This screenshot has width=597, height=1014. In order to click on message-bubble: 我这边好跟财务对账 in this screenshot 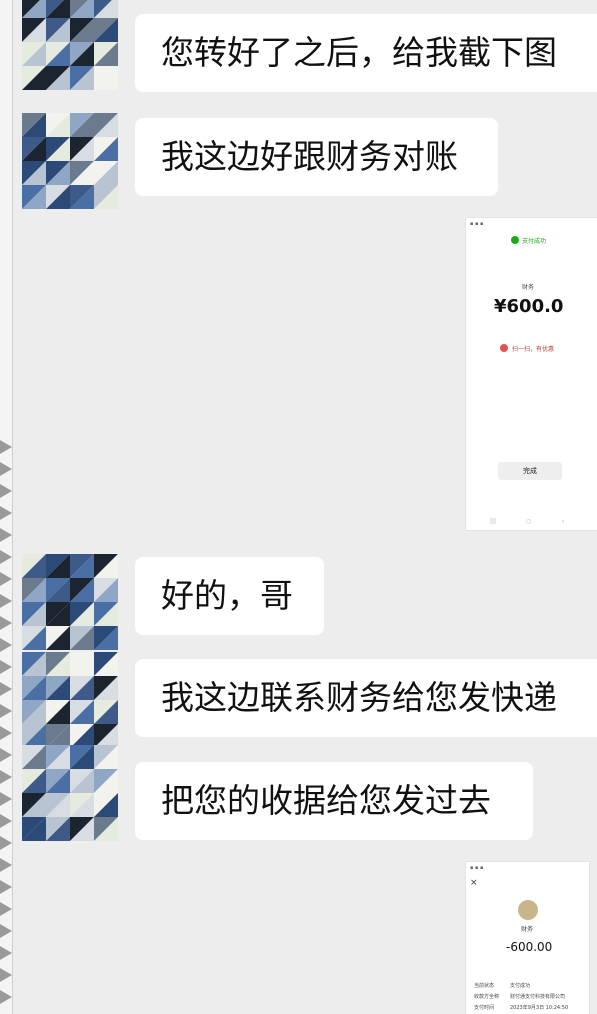, I will do `click(316, 157)`.